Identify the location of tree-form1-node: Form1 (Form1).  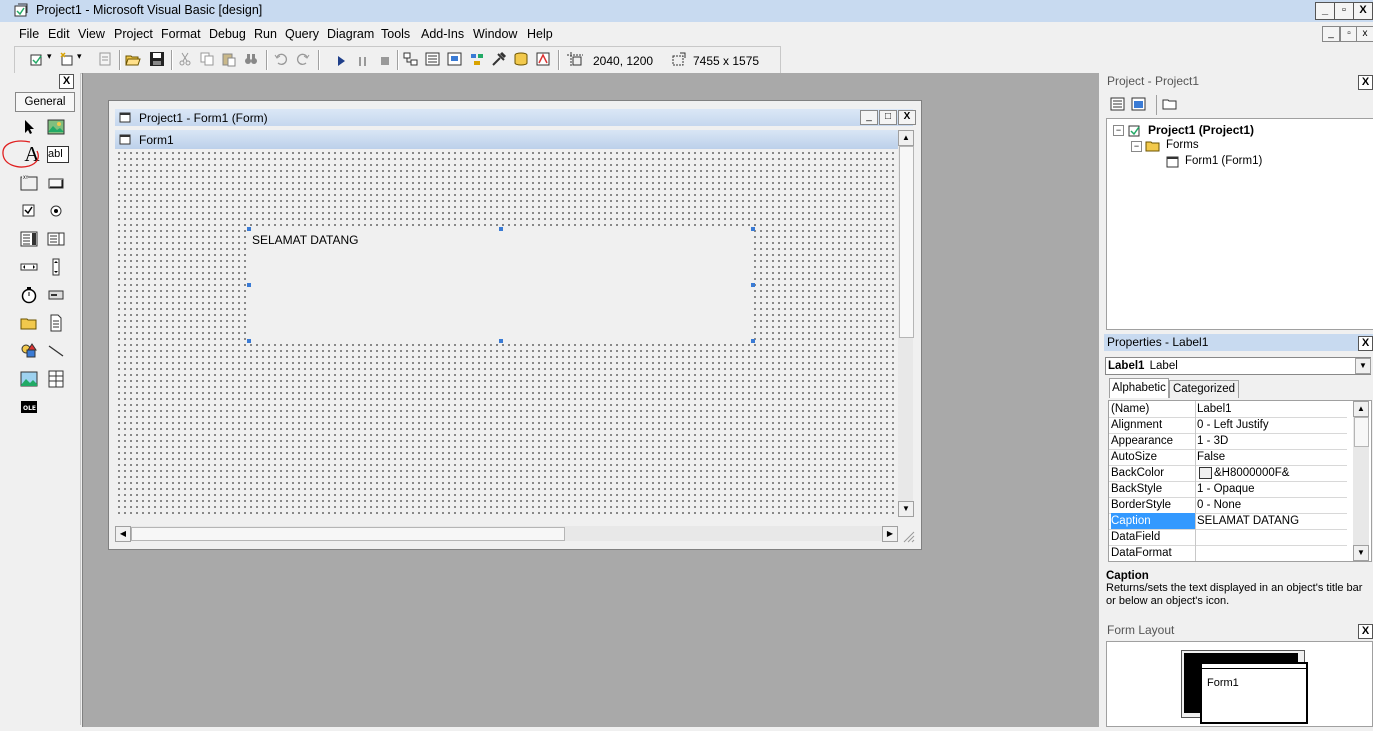
(1223, 161).